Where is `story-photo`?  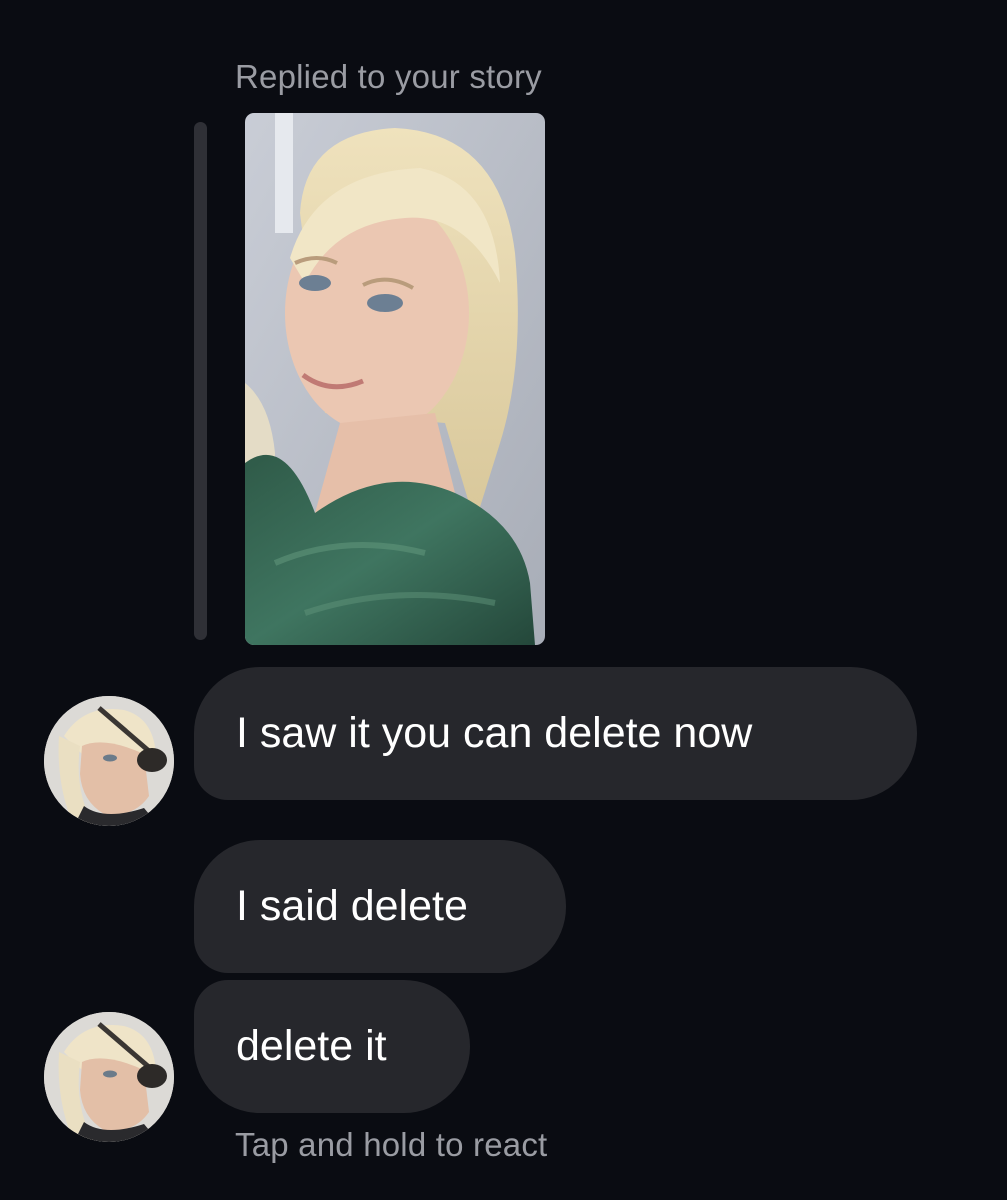
story-photo is located at coordinates (395, 379).